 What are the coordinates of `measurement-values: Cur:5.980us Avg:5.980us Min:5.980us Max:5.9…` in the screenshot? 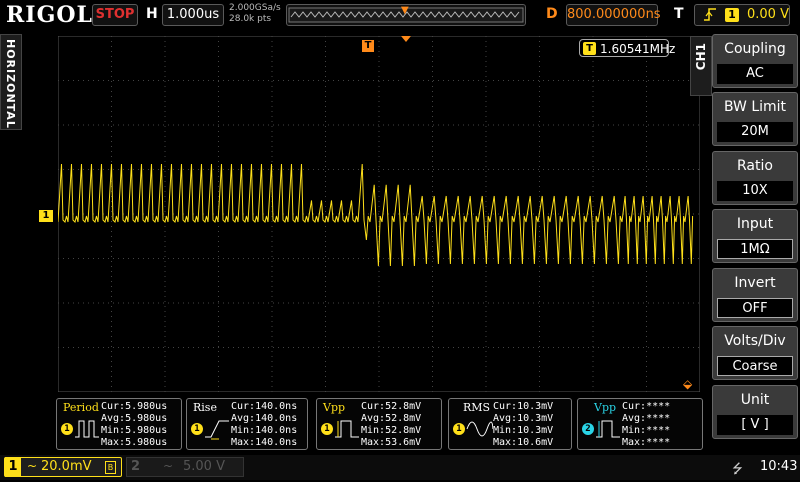 It's located at (134, 425).